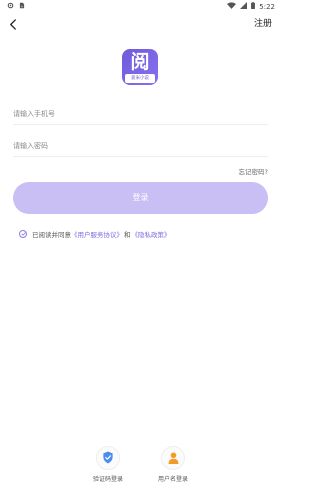  I want to click on username-login-label: 用户名登录, so click(172, 479).